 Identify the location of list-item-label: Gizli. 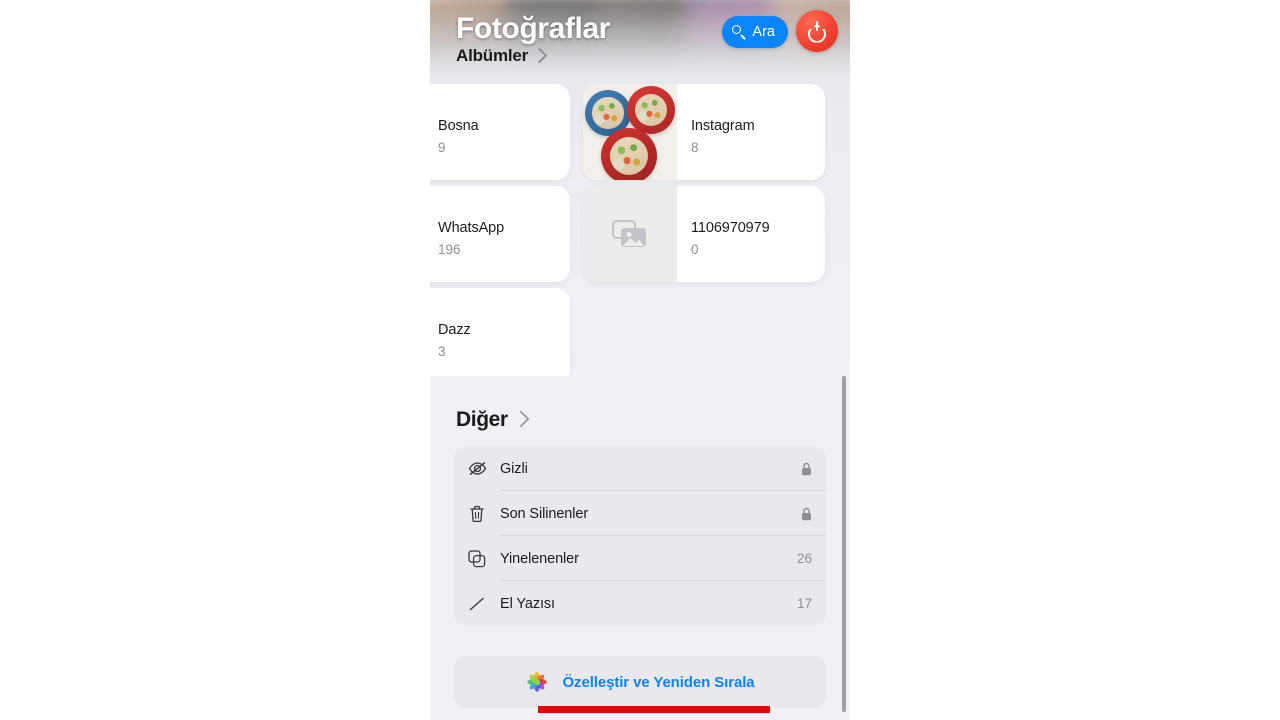
(514, 468).